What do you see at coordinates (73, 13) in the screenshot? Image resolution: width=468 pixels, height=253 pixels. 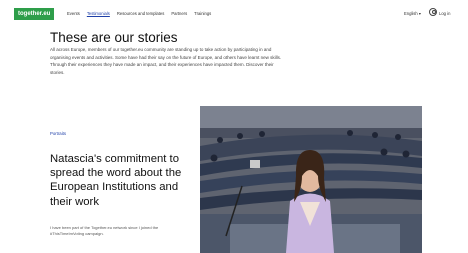 I see `nav-item-events: Events` at bounding box center [73, 13].